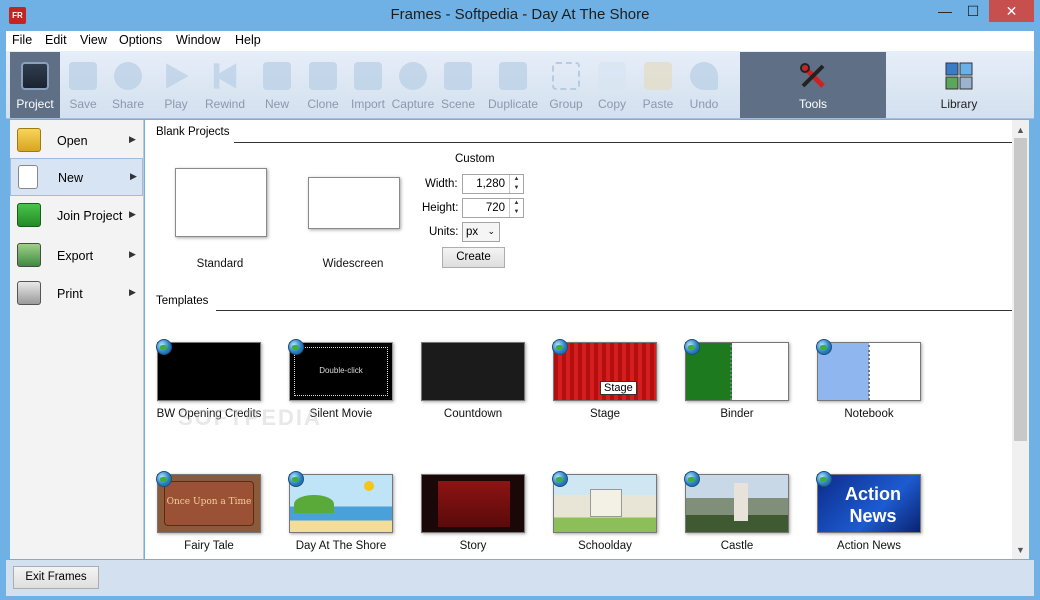 The width and height of the screenshot is (1040, 600). Describe the element at coordinates (458, 76) in the screenshot. I see `clapperboard-icon` at that location.